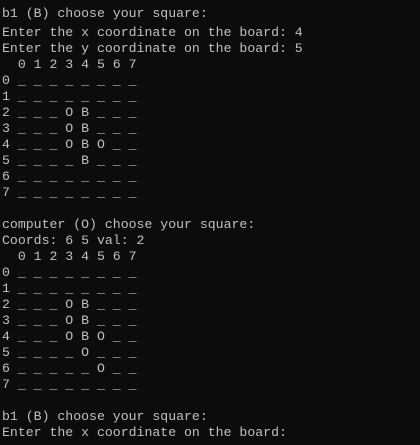 The width and height of the screenshot is (420, 445). I want to click on board-row: 5 _ _ _ _ O _ _ _, so click(69, 352).